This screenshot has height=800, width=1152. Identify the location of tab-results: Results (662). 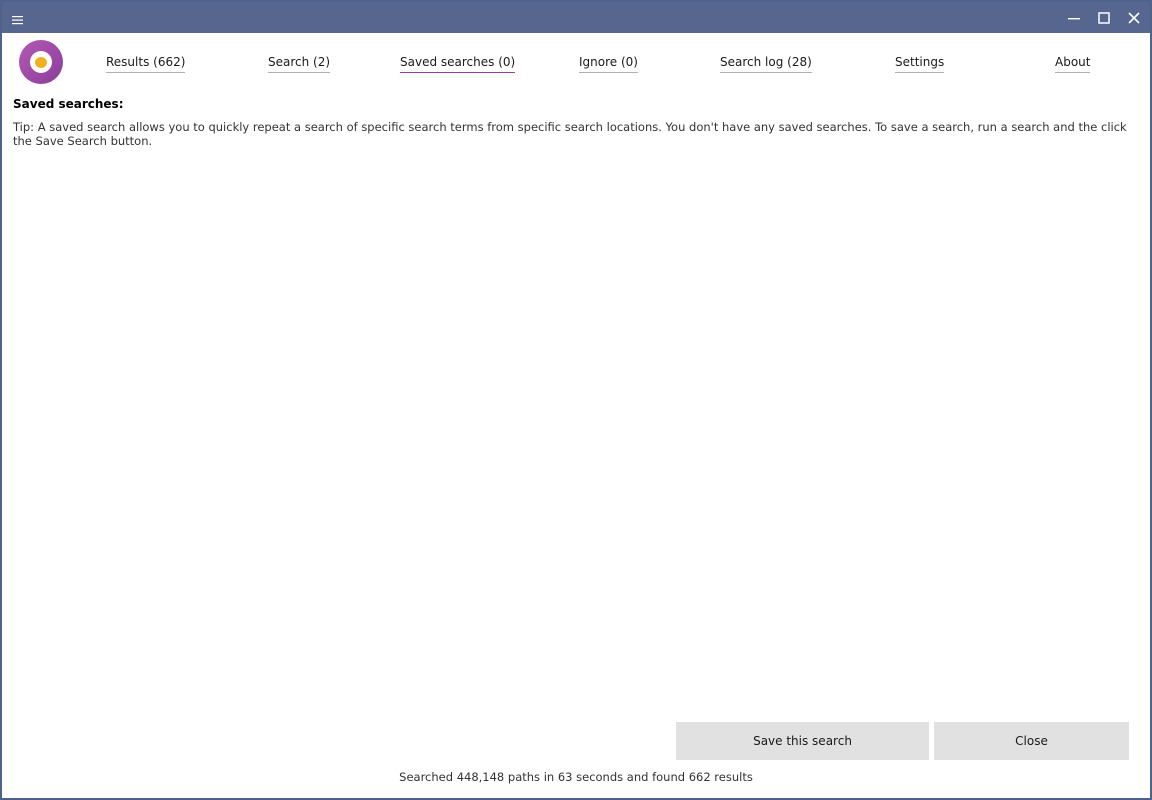
(146, 63).